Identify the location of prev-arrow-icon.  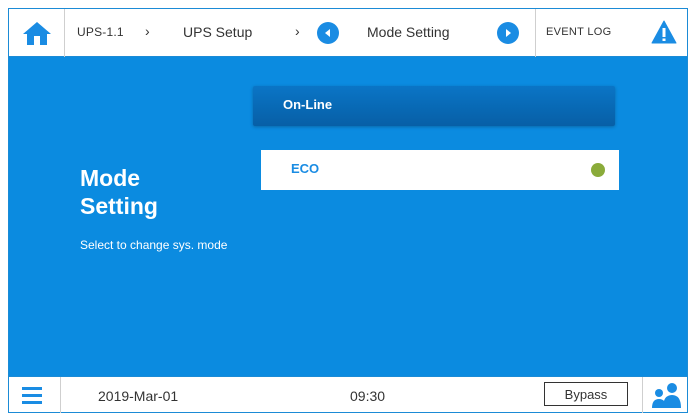
(327, 33).